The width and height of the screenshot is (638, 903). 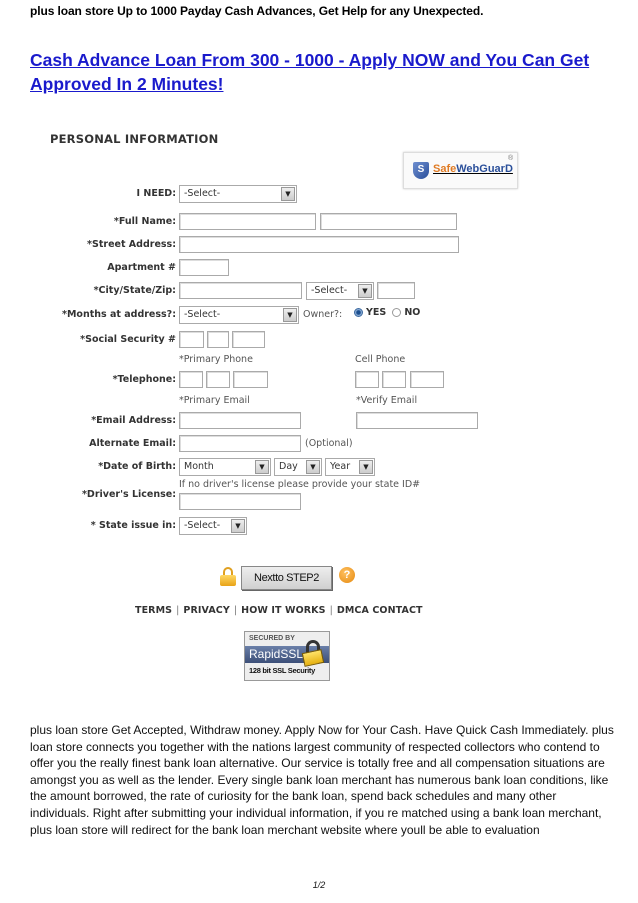 What do you see at coordinates (287, 656) in the screenshot?
I see `rapidssl-badge: SECURED BY RapidSSL 128 bit SSL Security` at bounding box center [287, 656].